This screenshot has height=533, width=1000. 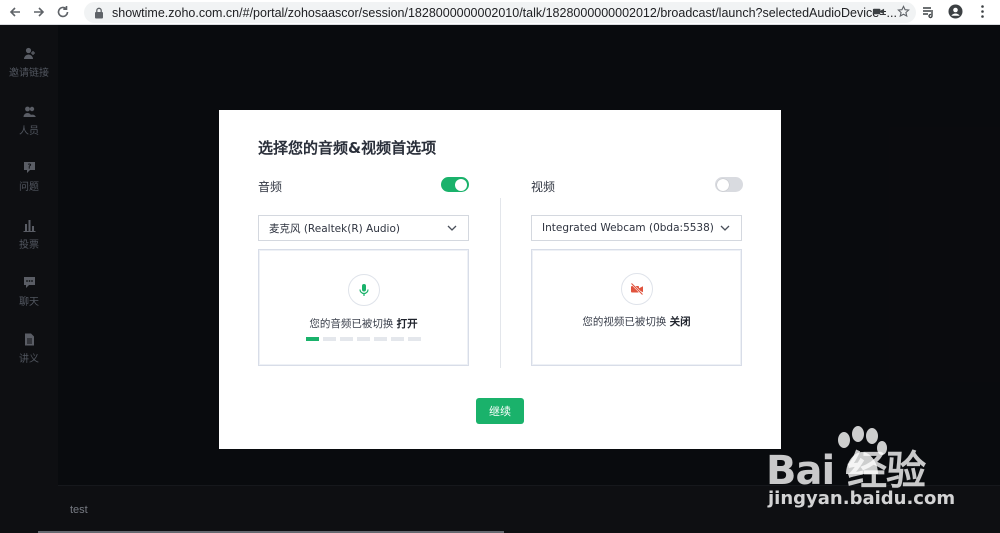 I want to click on audio-status-value: 打开, so click(x=407, y=324).